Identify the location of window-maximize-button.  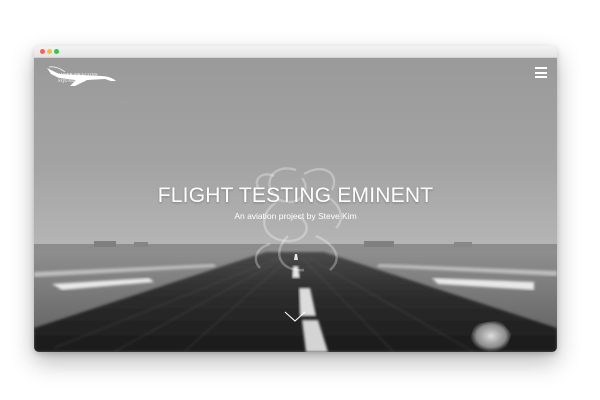
(56, 51).